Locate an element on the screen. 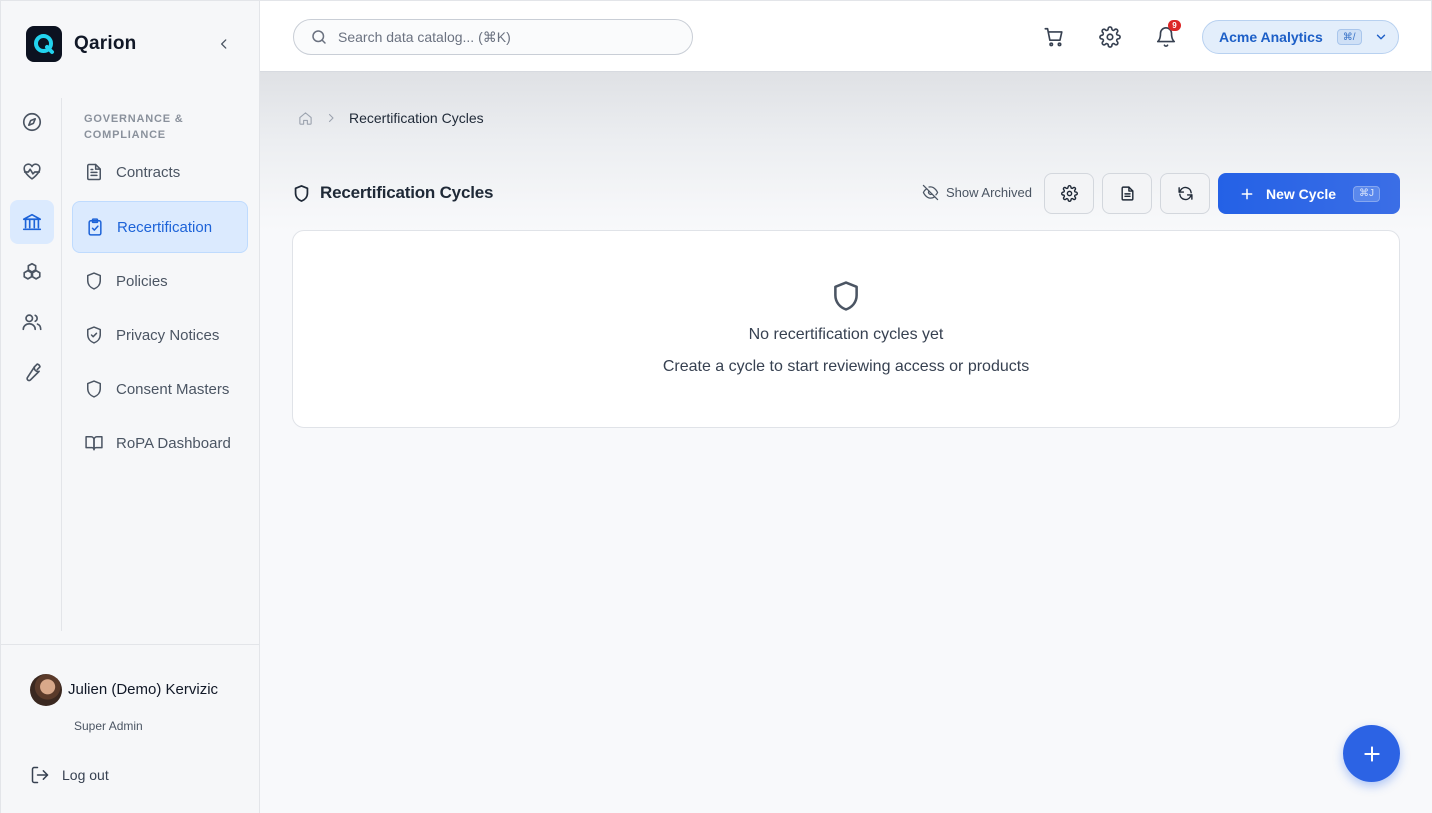  new-cycle-button: New Cycle ⌘J is located at coordinates (1309, 193).